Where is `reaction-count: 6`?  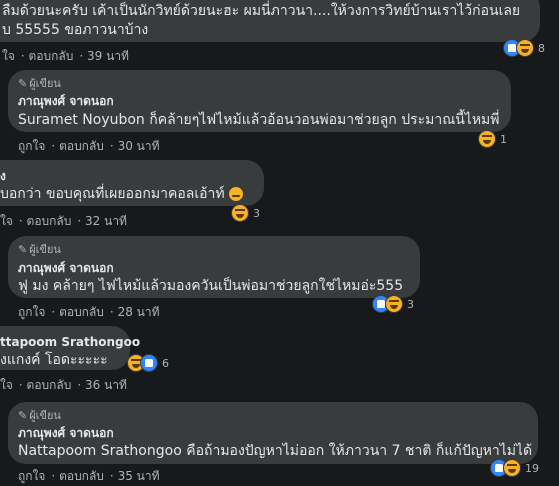
reaction-count: 6 is located at coordinates (165, 363).